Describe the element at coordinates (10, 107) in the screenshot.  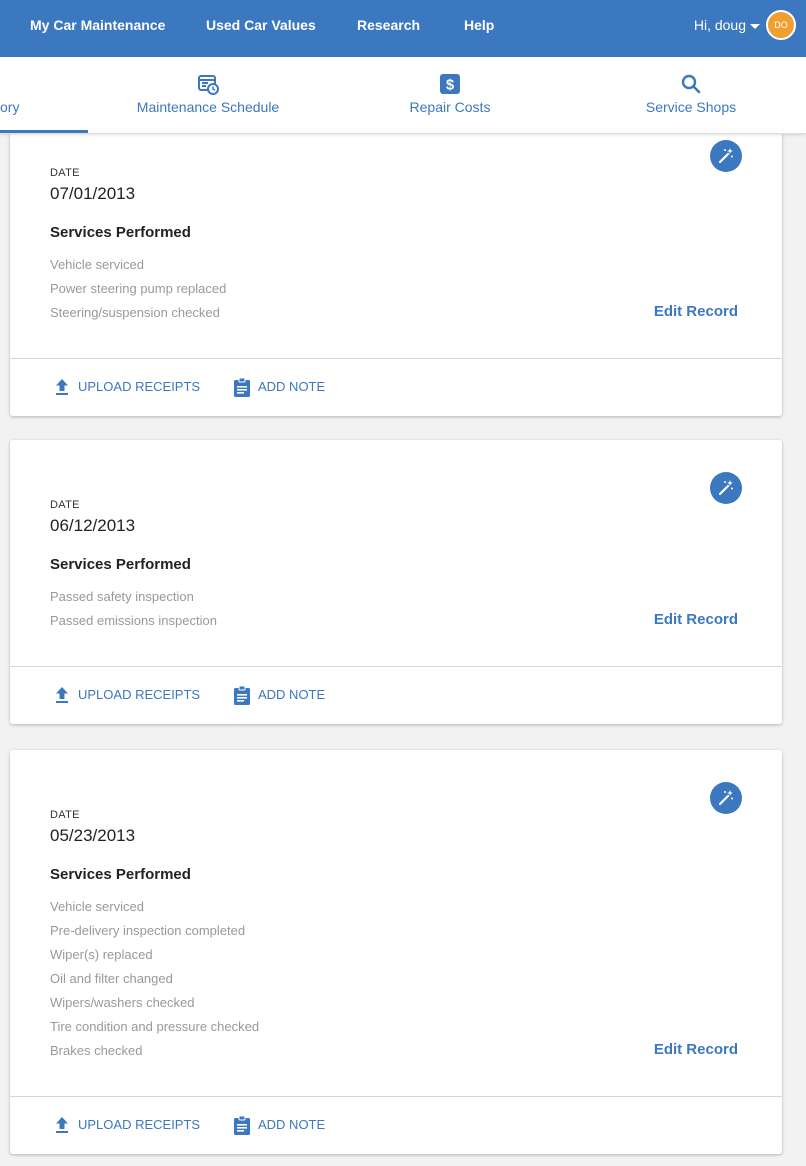
I see `tab-history-label: ory` at that location.